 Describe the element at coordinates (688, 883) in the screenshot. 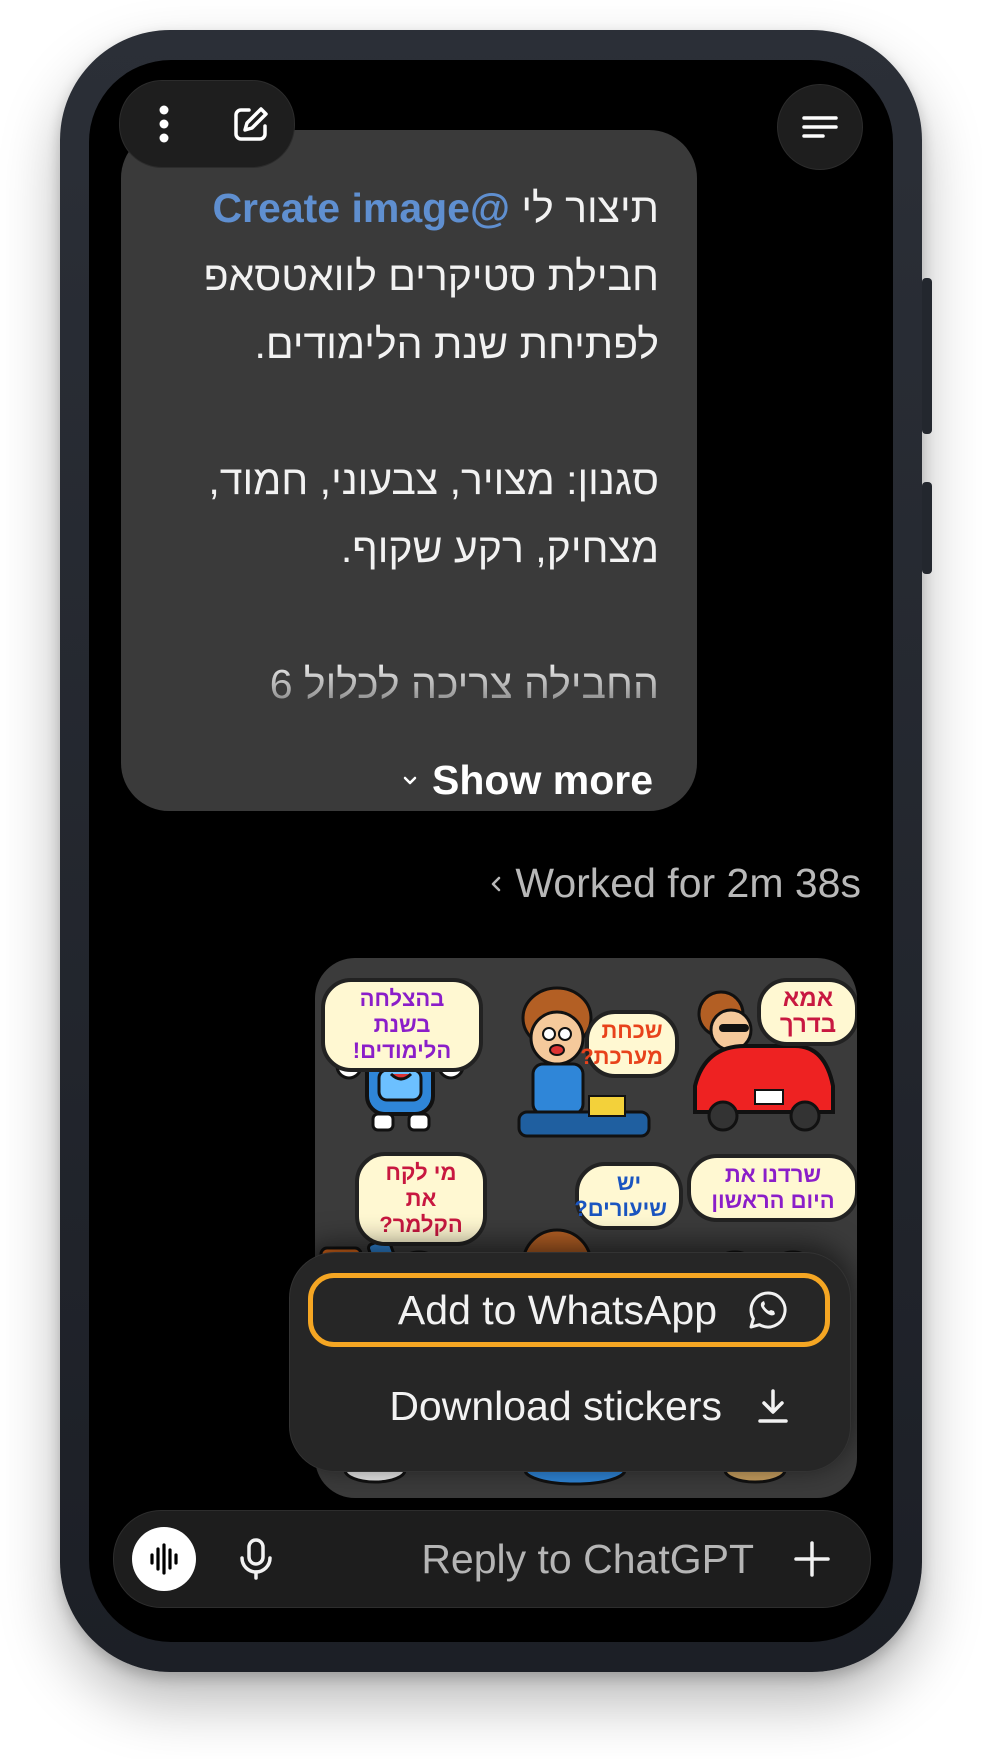

I see `worked-for-label: Worked for 2m 38s` at that location.